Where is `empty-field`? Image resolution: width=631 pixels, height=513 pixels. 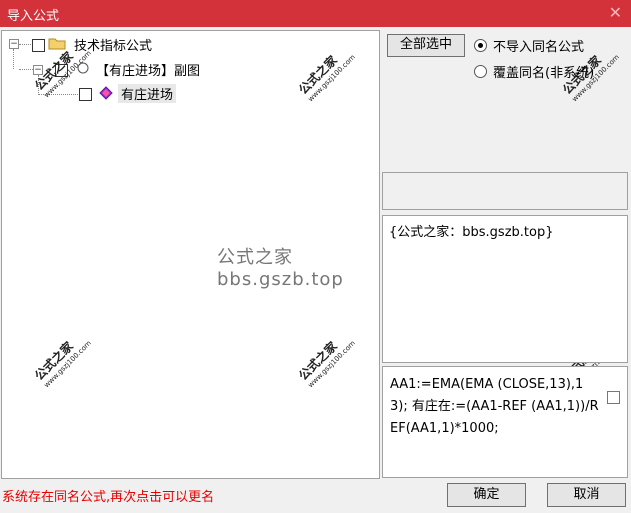 empty-field is located at coordinates (505, 191).